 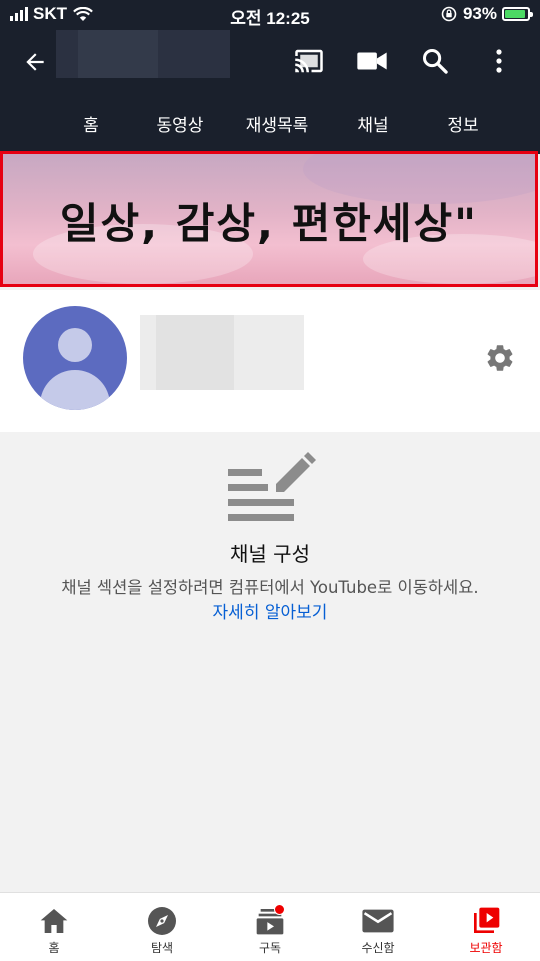 What do you see at coordinates (162, 921) in the screenshot?
I see `compass-icon` at bounding box center [162, 921].